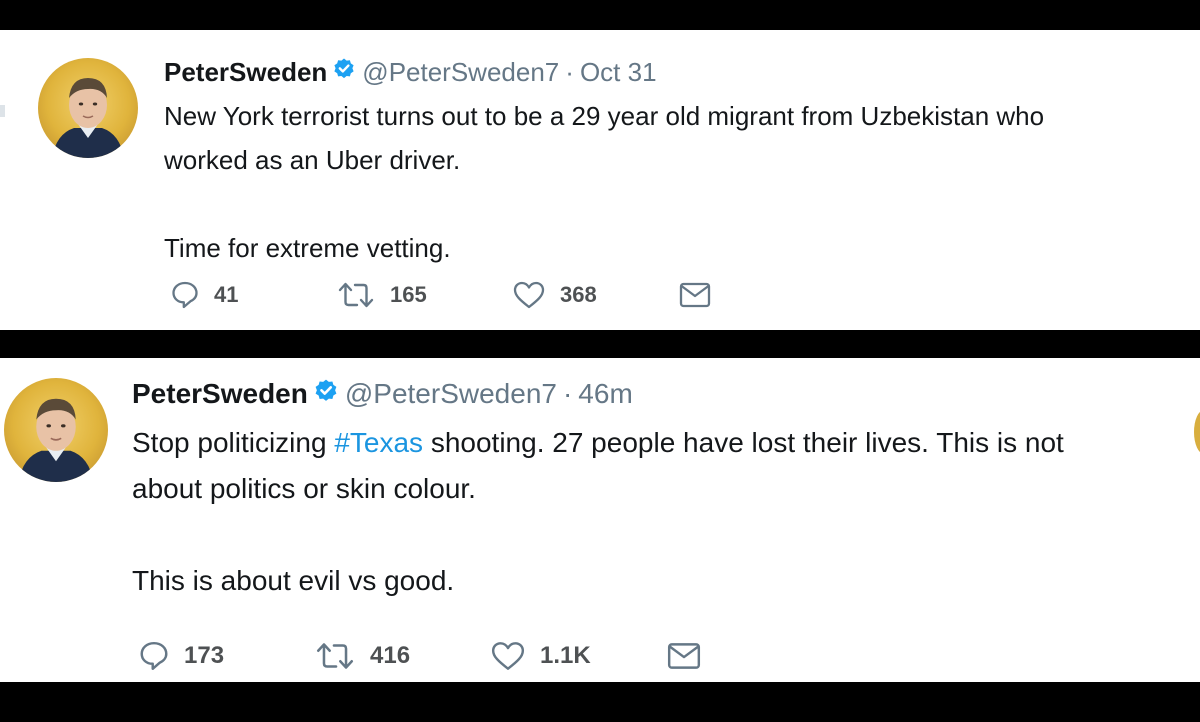  I want to click on reply-count: 173, so click(204, 655).